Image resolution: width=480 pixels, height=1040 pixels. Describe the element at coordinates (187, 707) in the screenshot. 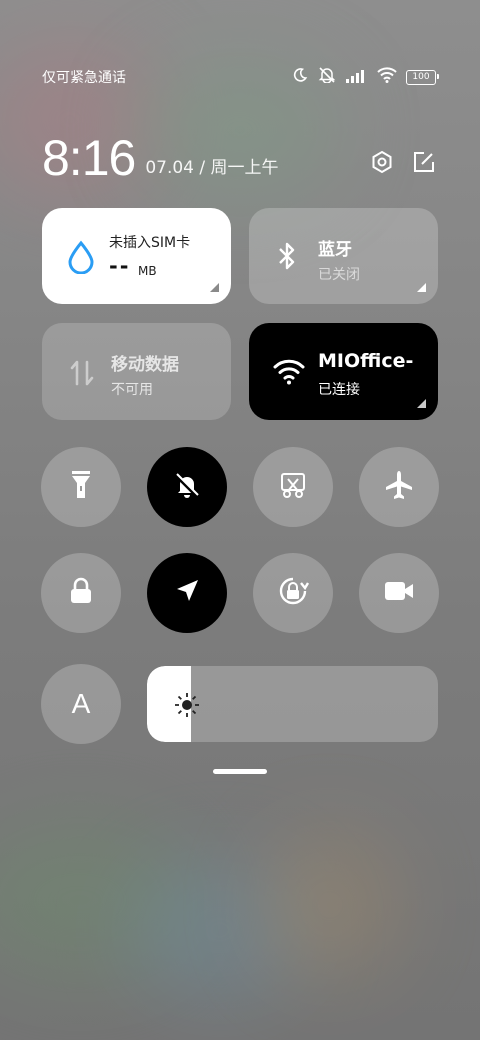

I see `sun-icon` at that location.